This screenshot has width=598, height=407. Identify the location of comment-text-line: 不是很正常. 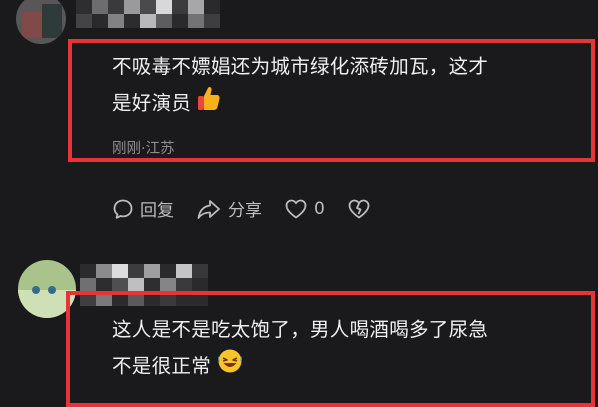
(300, 367).